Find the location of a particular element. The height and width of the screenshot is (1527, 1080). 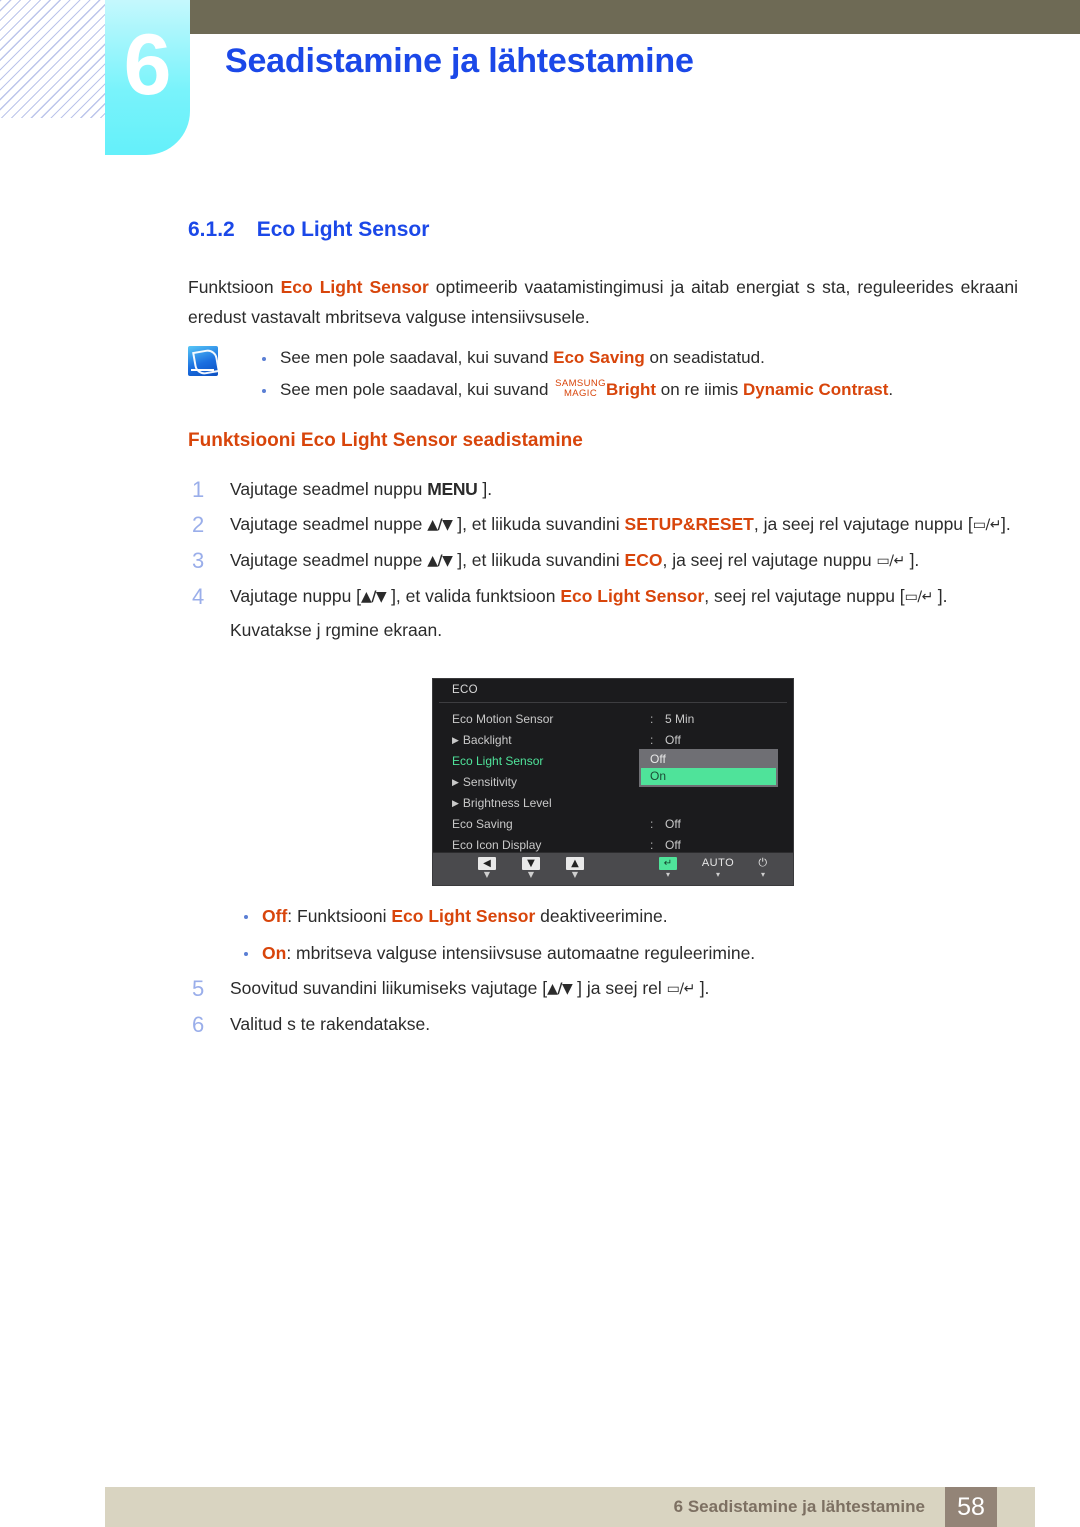

down-arrow-icon: ▼ is located at coordinates (531, 863).